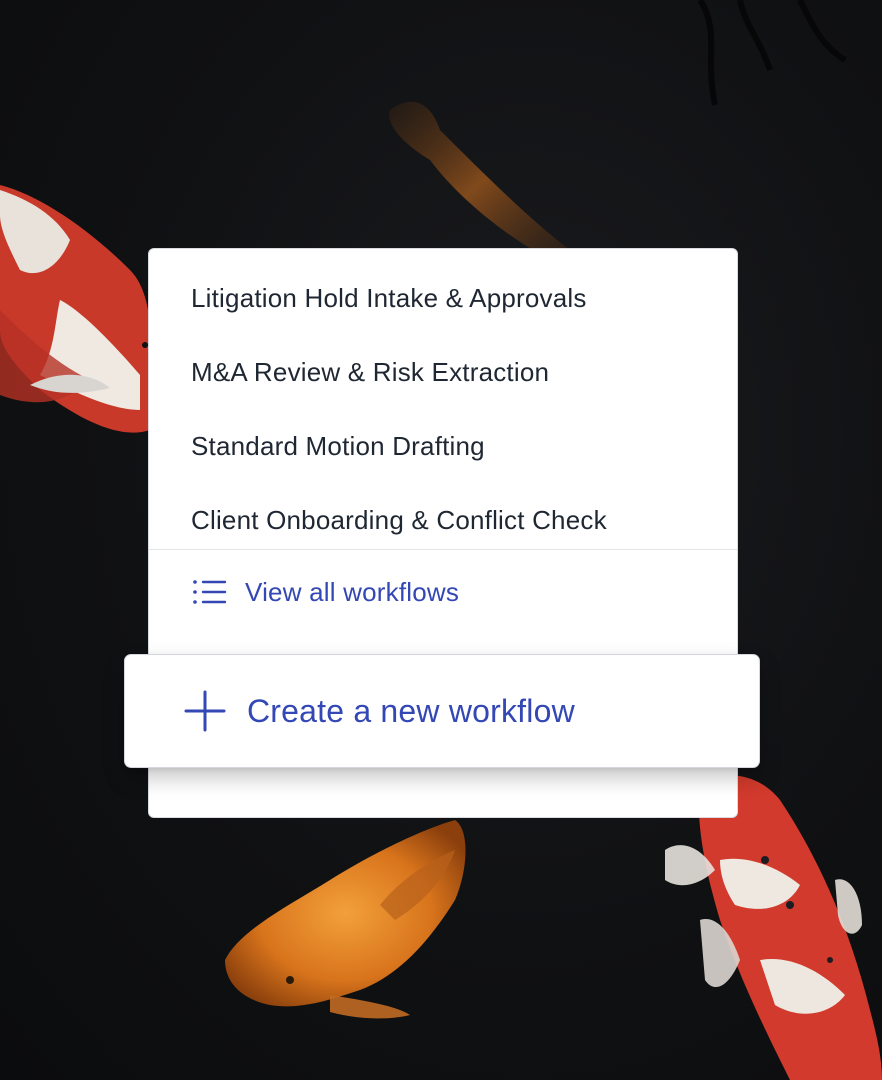 This screenshot has width=882, height=1080. I want to click on plus-icon, so click(205, 711).